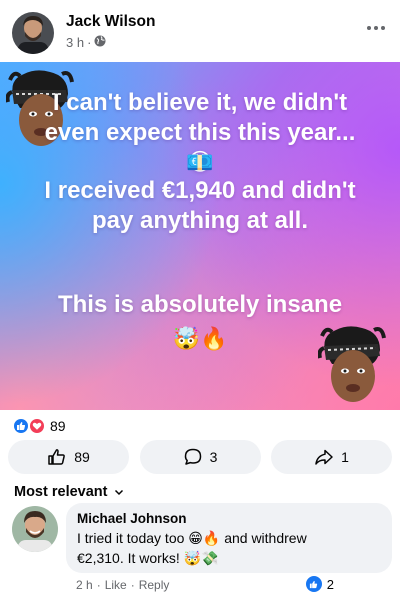 This screenshot has height=600, width=400. Describe the element at coordinates (68, 457) in the screenshot. I see `like-button: 89` at that location.